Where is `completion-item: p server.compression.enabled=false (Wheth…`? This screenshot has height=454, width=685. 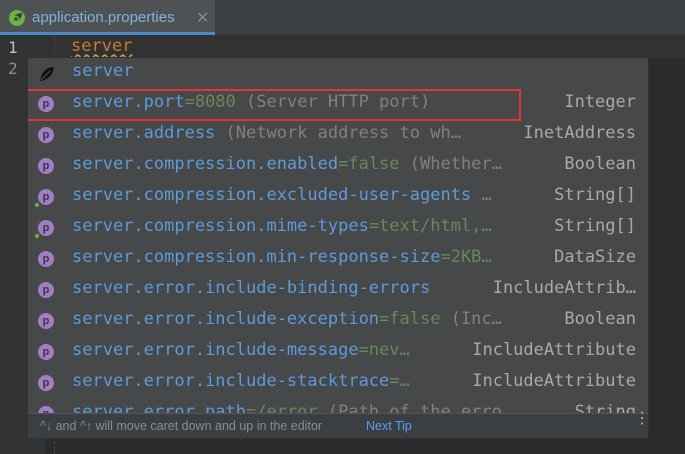 completion-item: p server.compression.enabled=false (Wheth… is located at coordinates (338, 166).